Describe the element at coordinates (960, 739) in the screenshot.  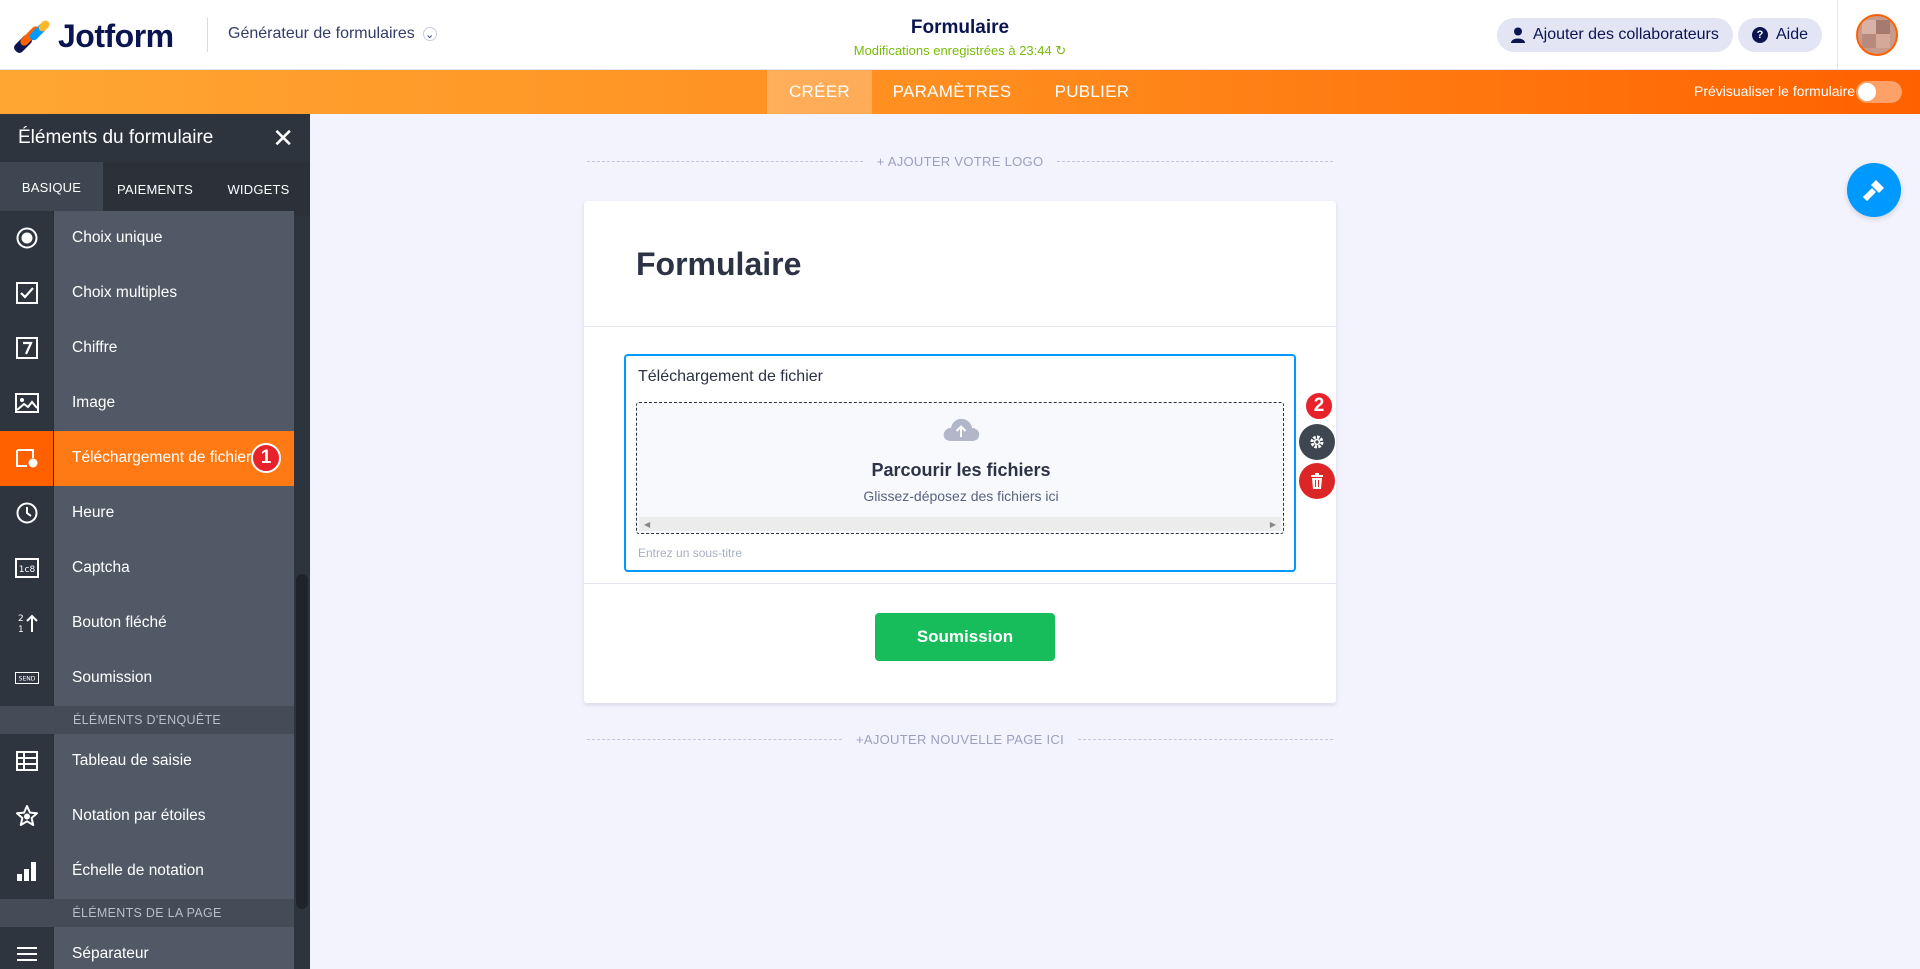
I see `add-page-row: +AJOUTER NOUVELLE PAGE ICI` at that location.